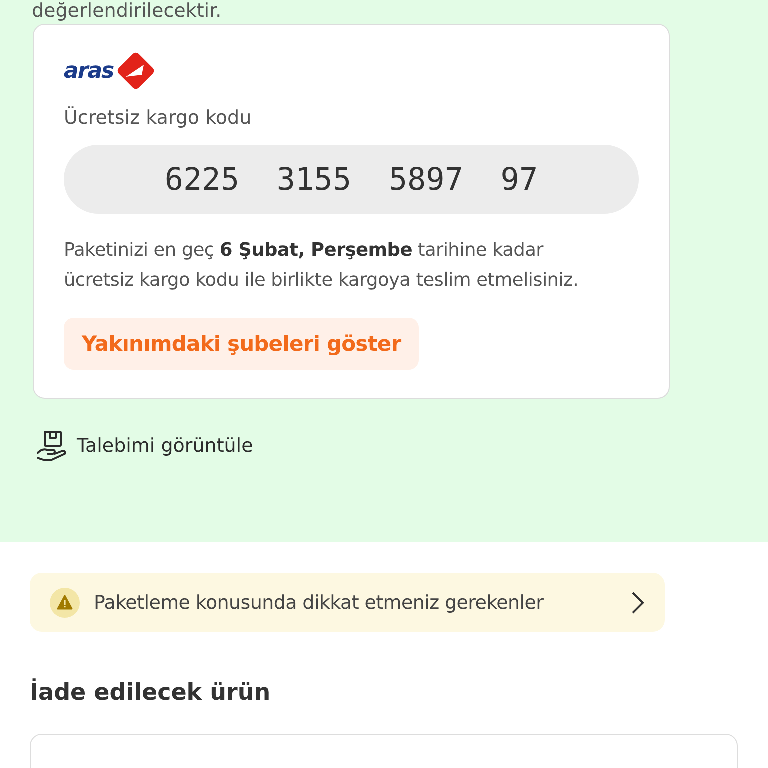 The height and width of the screenshot is (768, 768). I want to click on cargo-code: 6225 3155 5897 97, so click(351, 179).